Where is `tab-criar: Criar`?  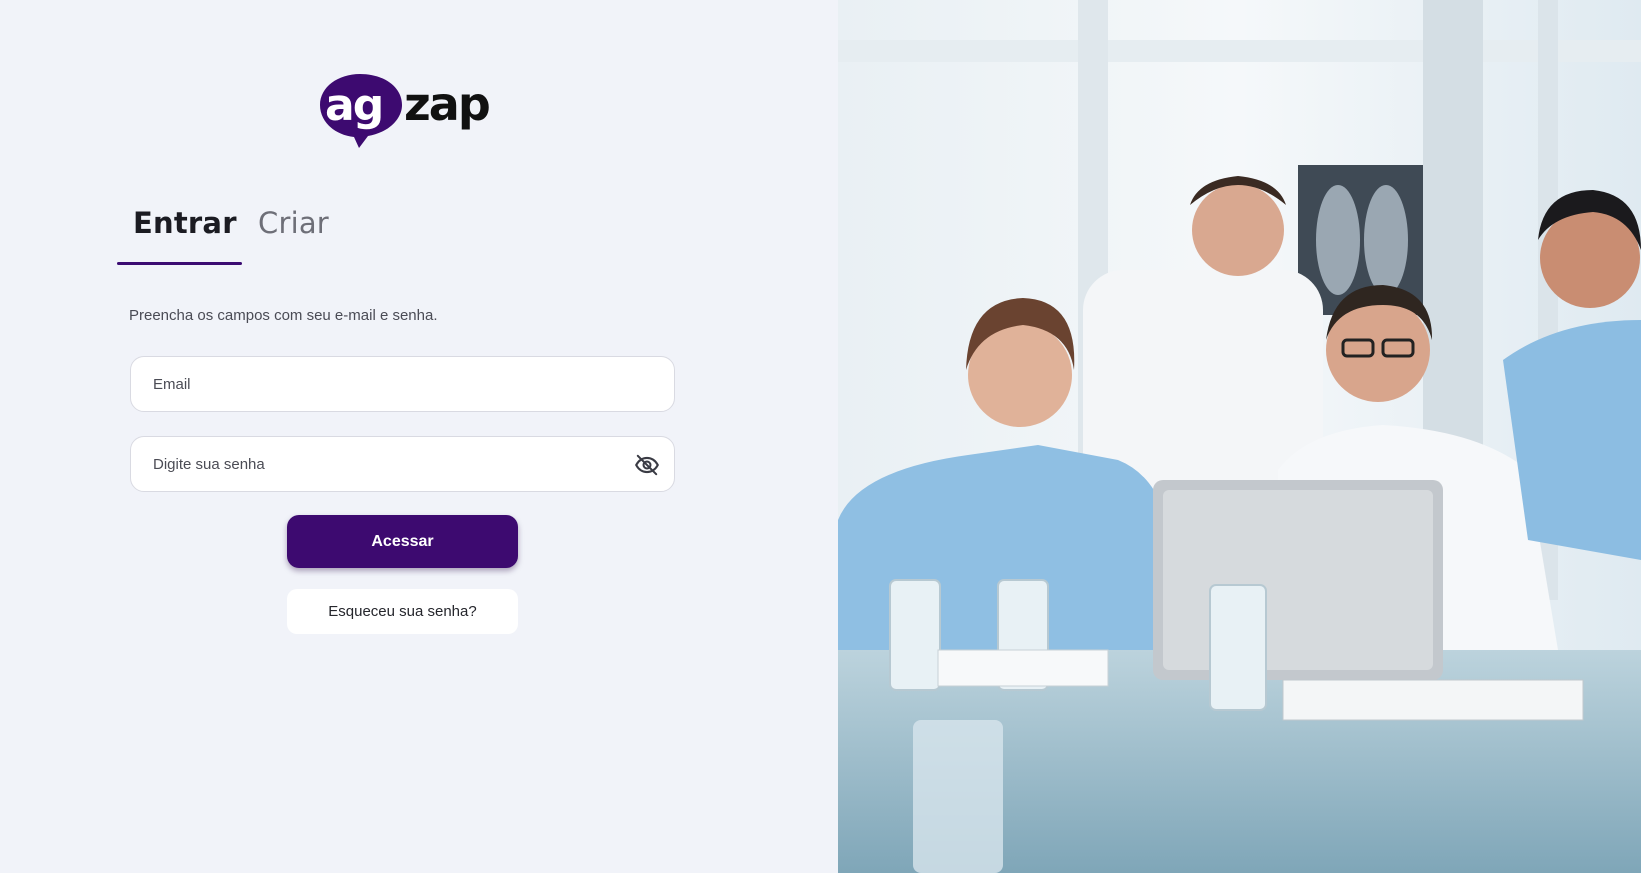
tab-criar: Criar is located at coordinates (293, 223).